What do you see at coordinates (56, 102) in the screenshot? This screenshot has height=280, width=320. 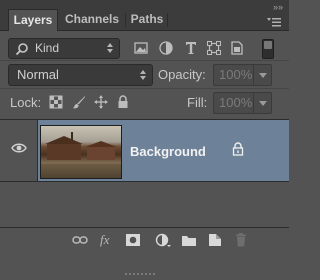 I see `lock-transparent-pixels-icon` at bounding box center [56, 102].